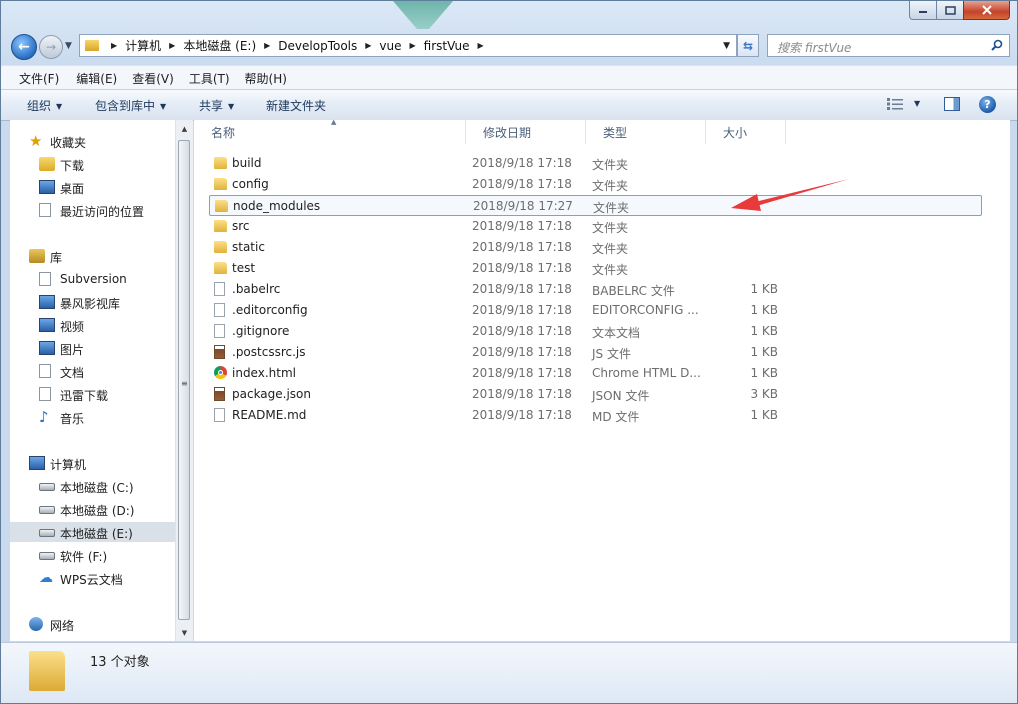 The image size is (1018, 704). I want to click on nav-label: 本地磁盘 (D:), so click(97, 511).